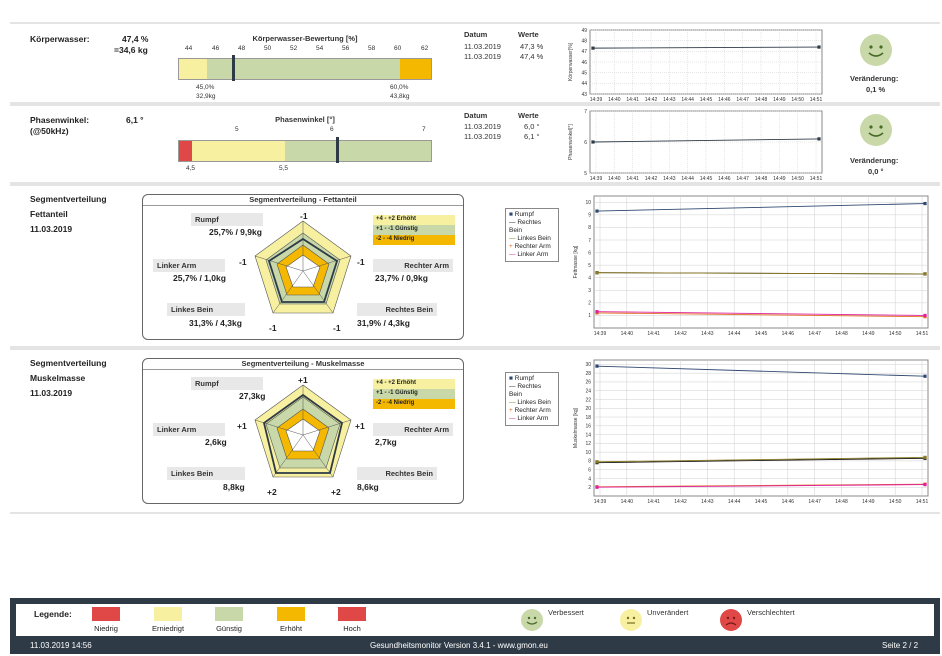 The width and height of the screenshot is (942, 656). I want to click on water-row-value: 47,4 %, so click(532, 56).